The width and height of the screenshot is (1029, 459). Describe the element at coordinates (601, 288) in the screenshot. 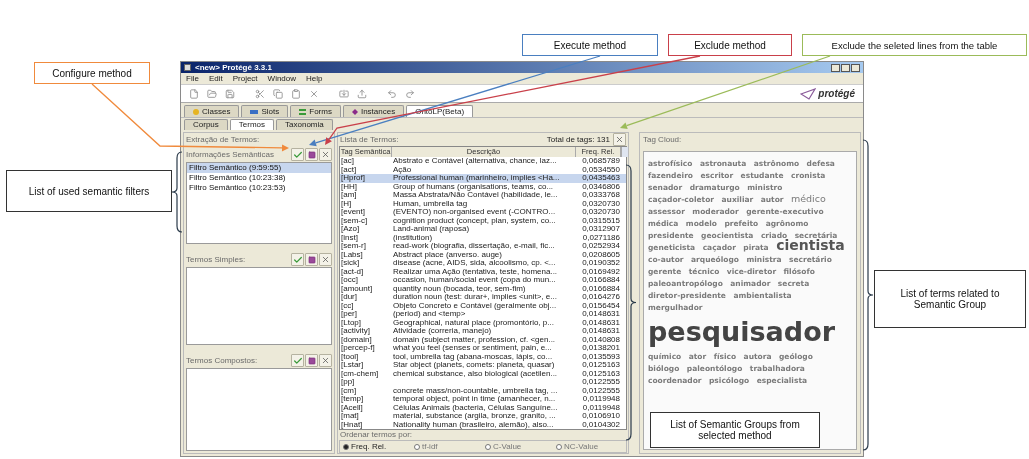

I see `table-cell-text: 0,0166884` at that location.